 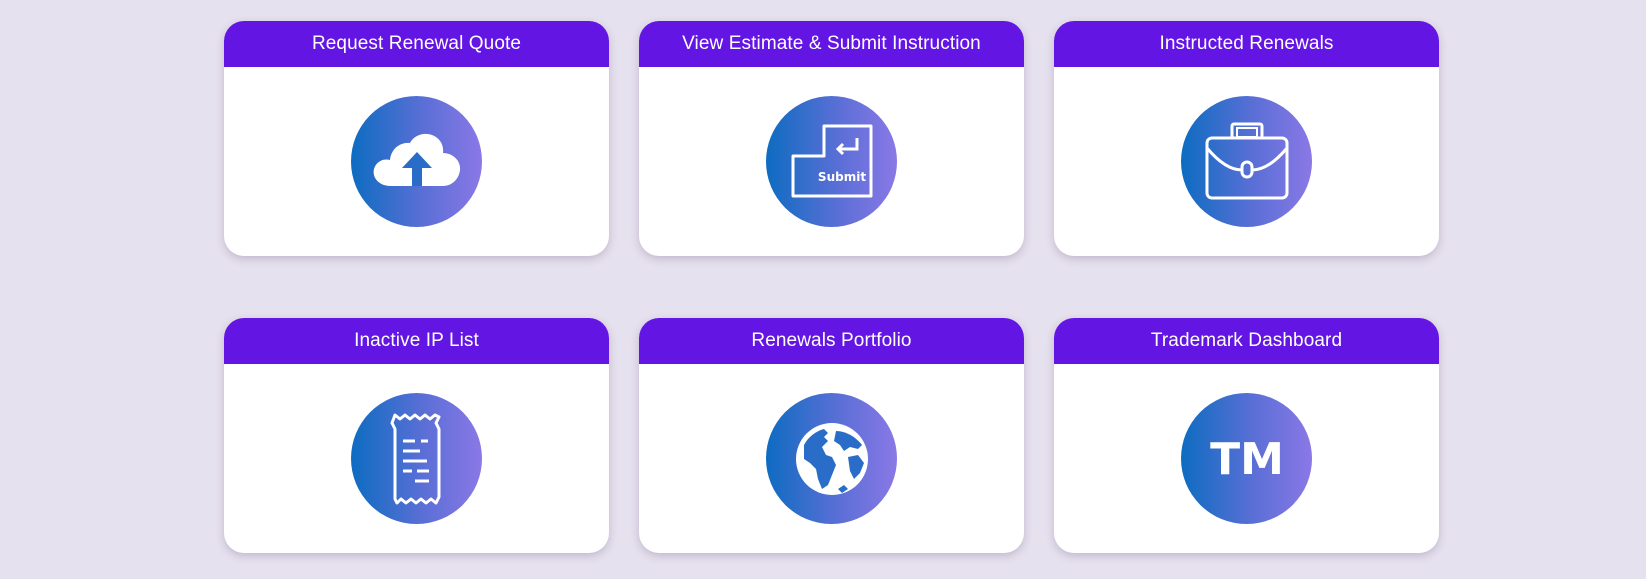 I want to click on briefcase-icon, so click(x=1246, y=161).